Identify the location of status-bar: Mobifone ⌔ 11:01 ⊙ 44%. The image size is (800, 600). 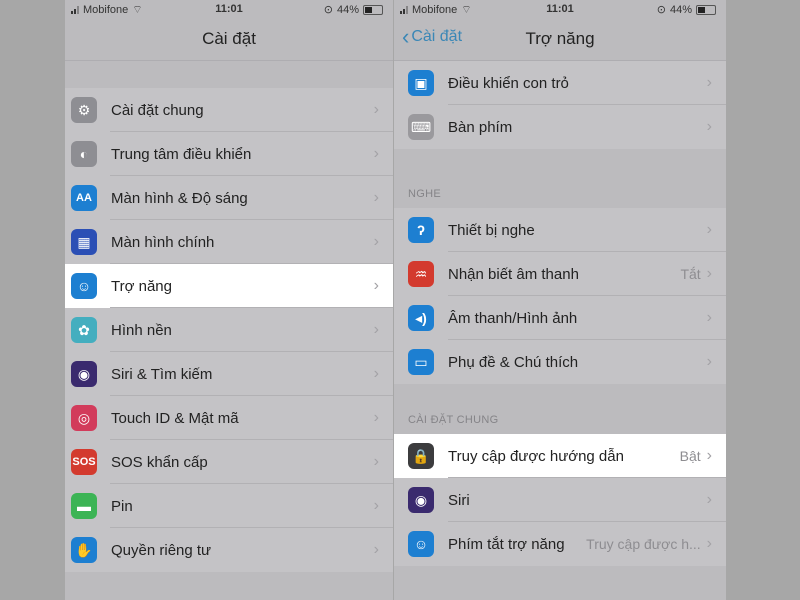
(229, 10).